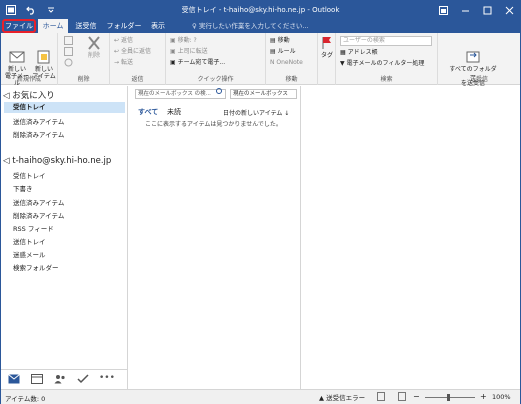 The width and height of the screenshot is (521, 404). Describe the element at coordinates (68, 51) in the screenshot. I see `cleanup-icon` at that location.